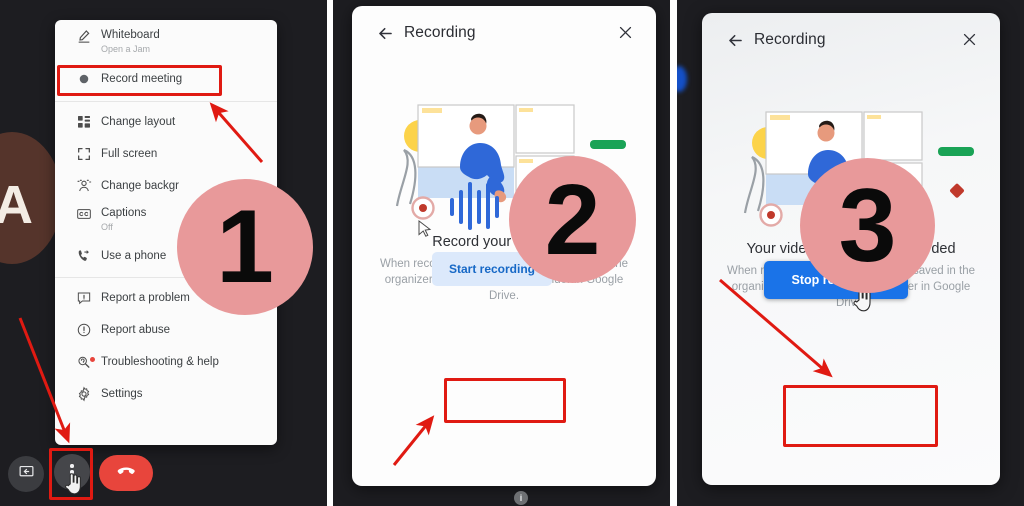 The image size is (1024, 506). Describe the element at coordinates (166, 101) in the screenshot. I see `menu-divider` at that location.